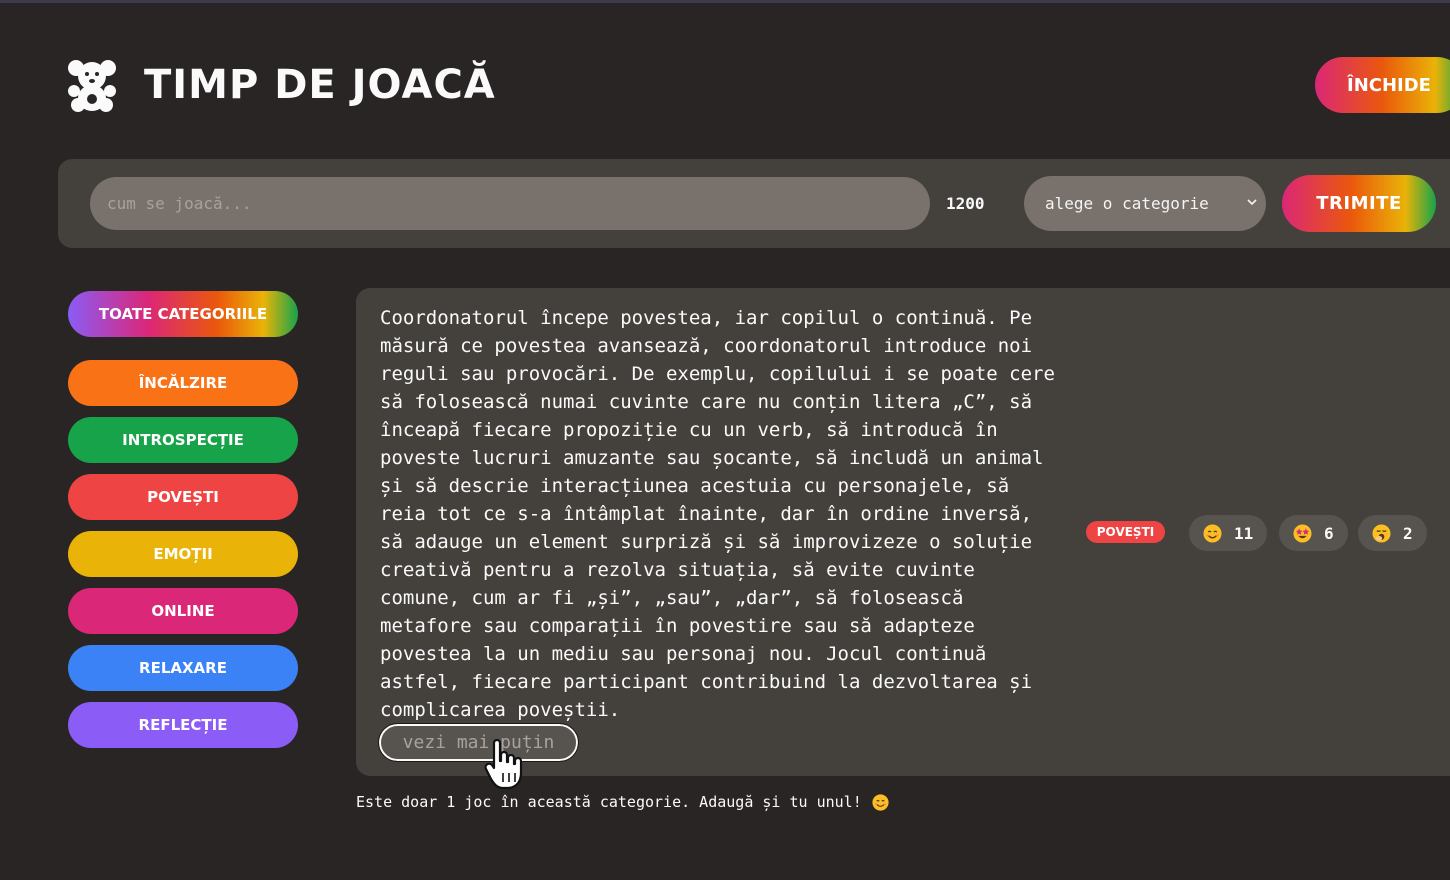 The height and width of the screenshot is (880, 1450). Describe the element at coordinates (1228, 533) in the screenshot. I see `reaction-smile-button: 11` at that location.